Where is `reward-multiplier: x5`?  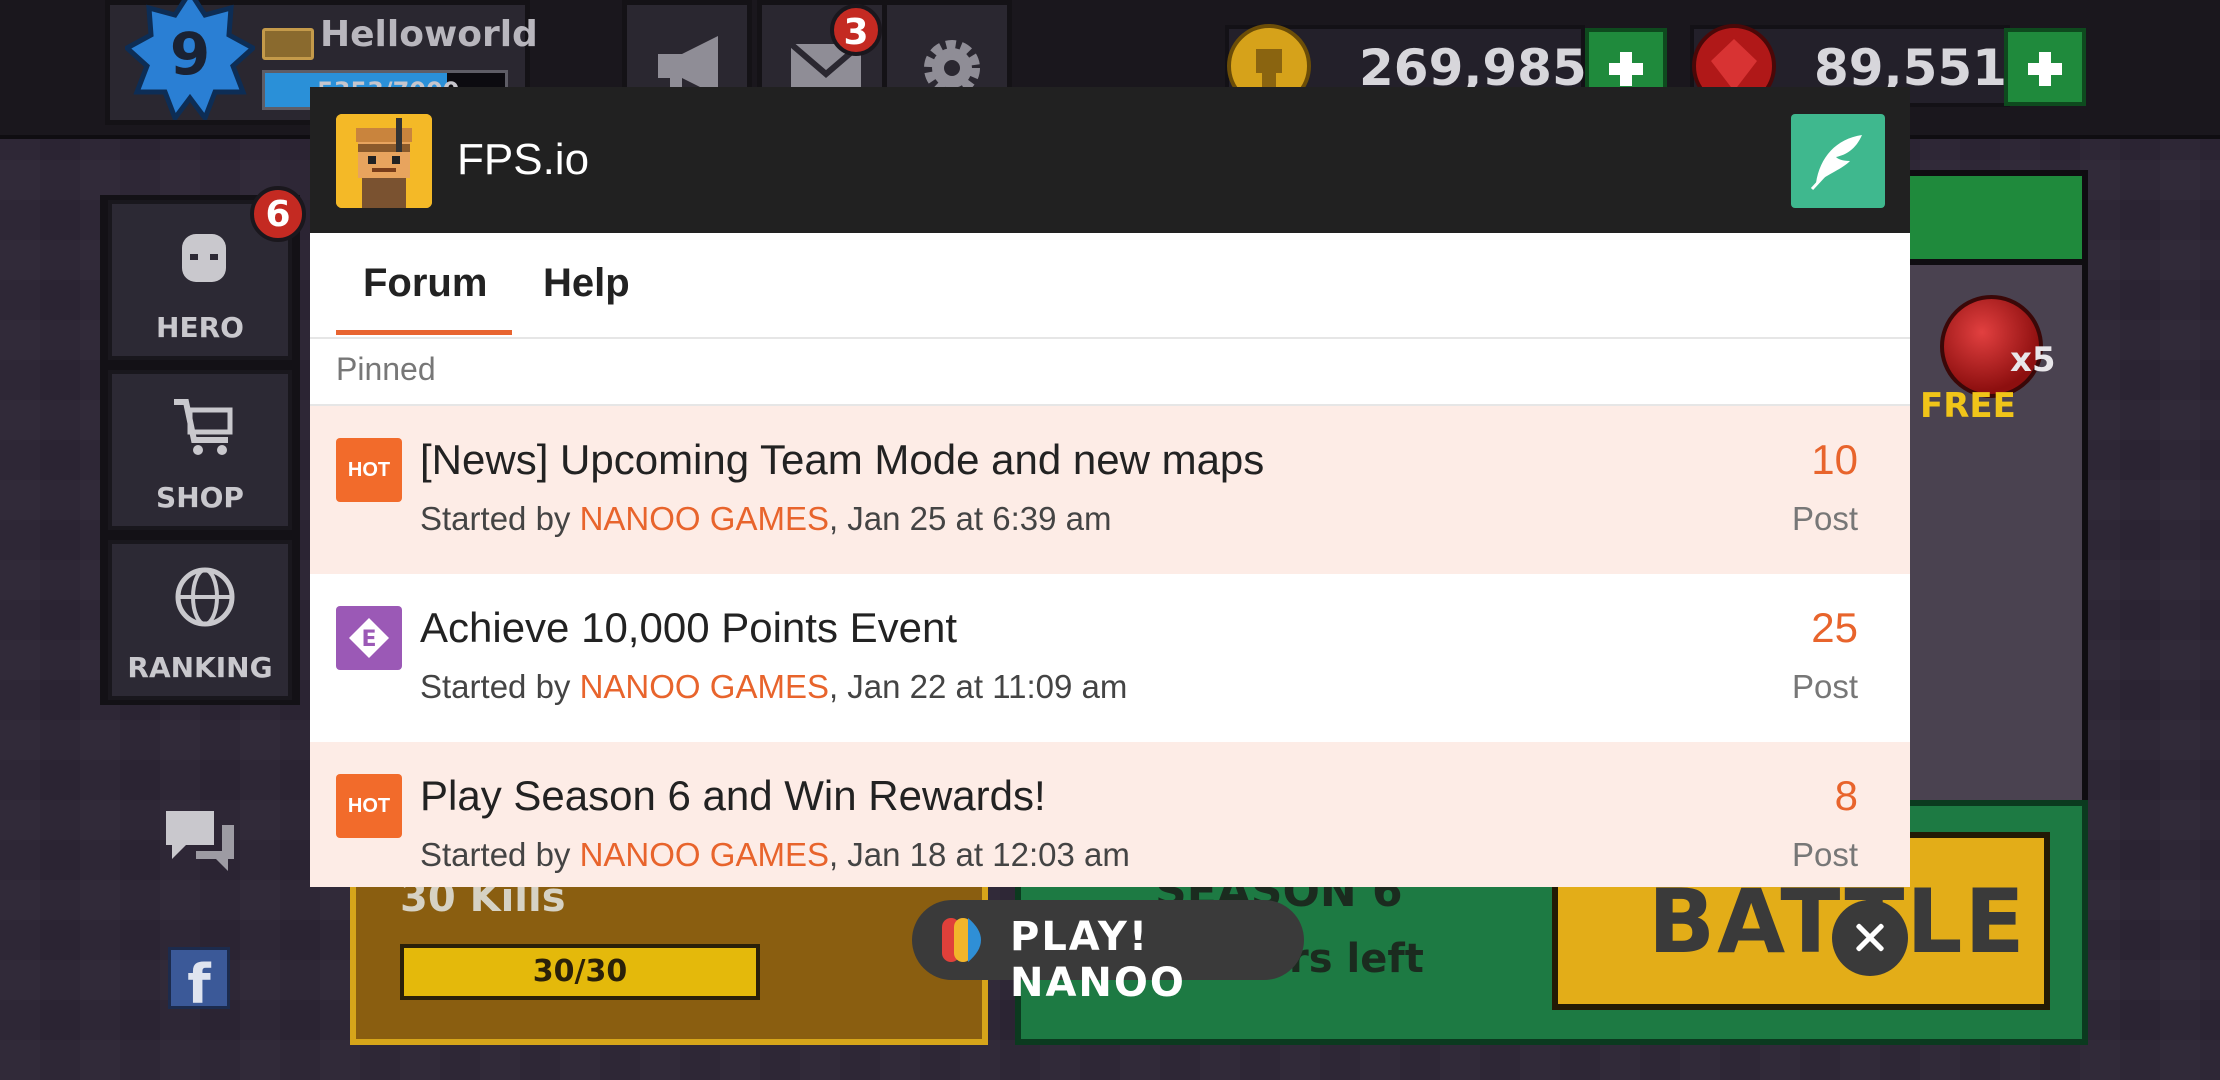
reward-multiplier: x5 is located at coordinates (2033, 360).